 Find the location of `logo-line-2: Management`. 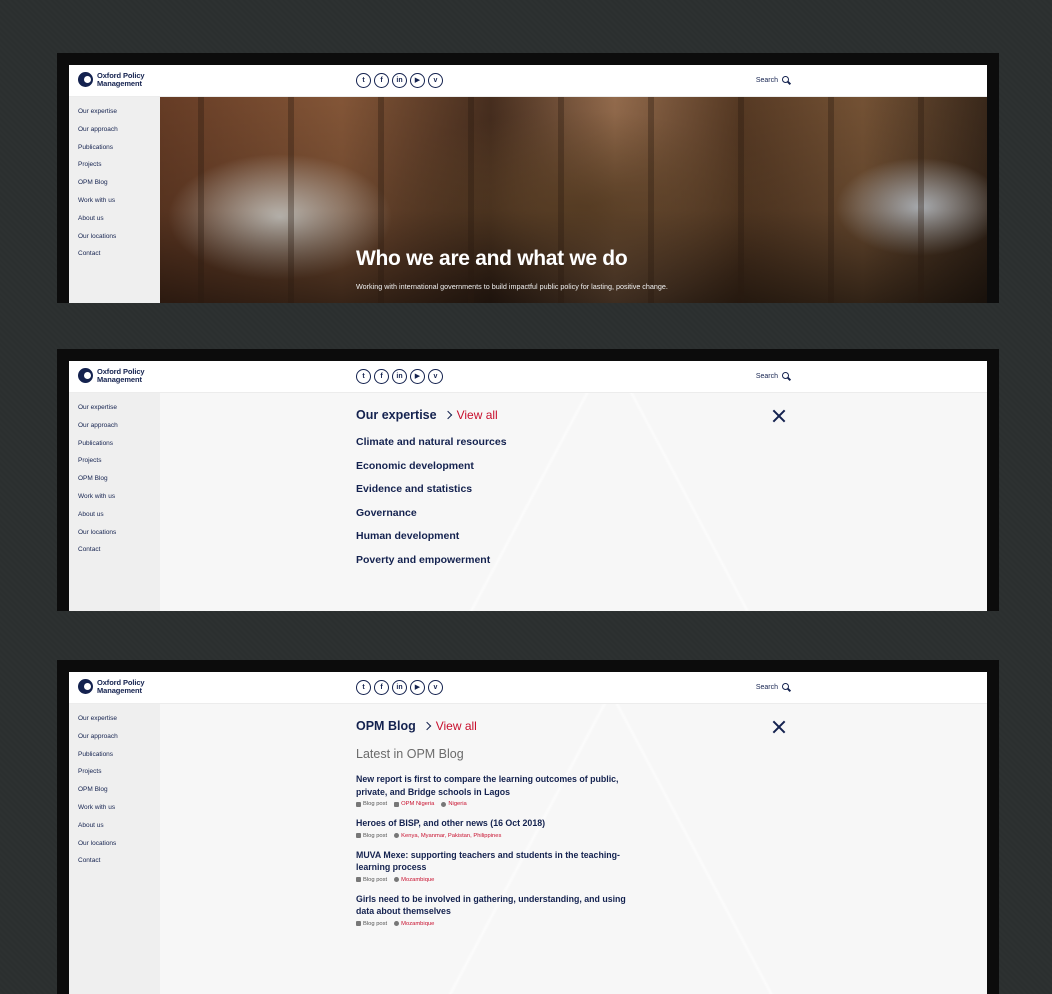

logo-line-2: Management is located at coordinates (119, 690).